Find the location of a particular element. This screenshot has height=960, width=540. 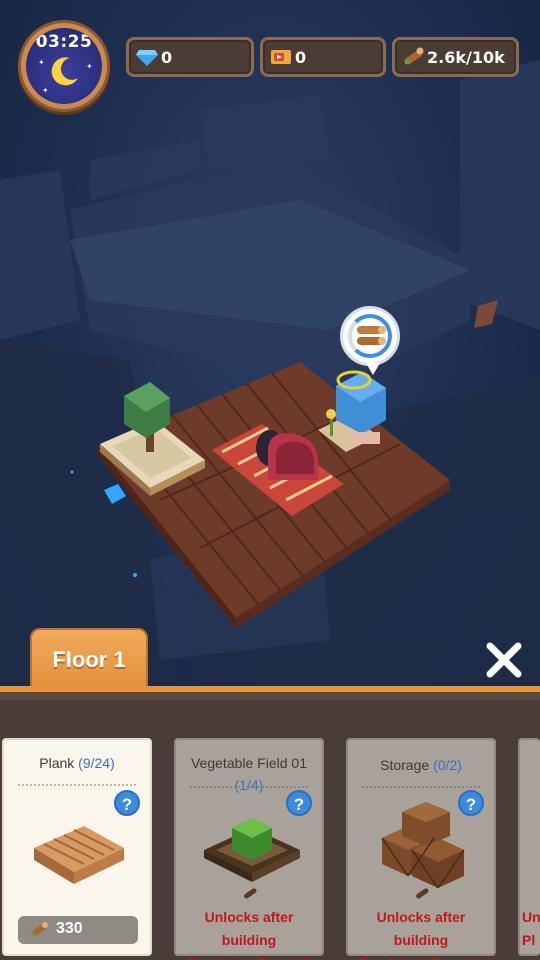

day-night-clock: 03:25 ✦ ✦ ✦ is located at coordinates (64, 66).